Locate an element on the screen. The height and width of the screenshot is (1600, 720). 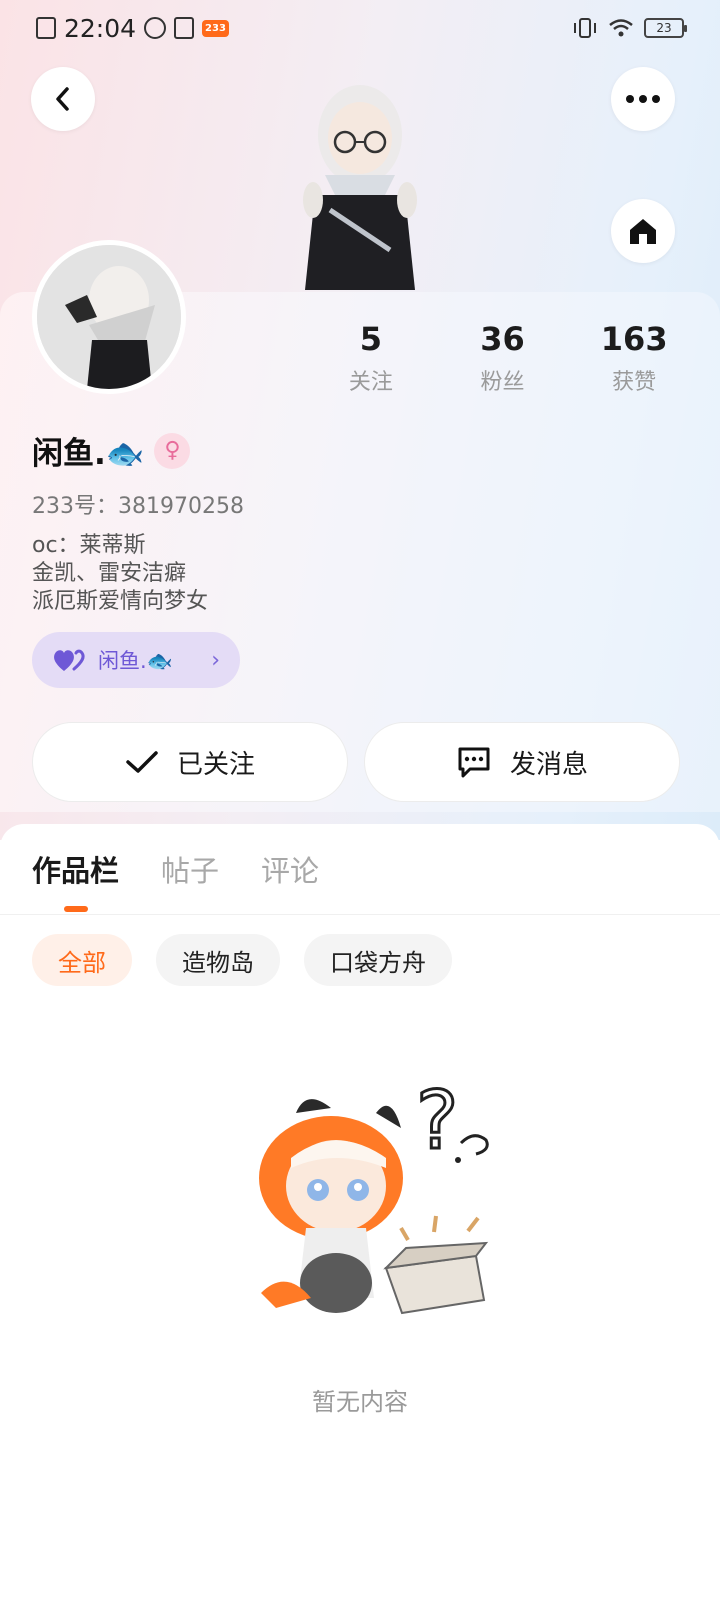
filter-pocket-ark: 口袋方舟 is located at coordinates (378, 960).